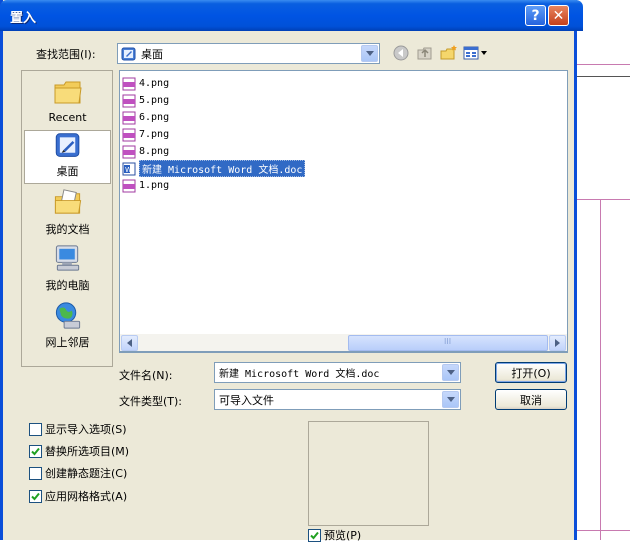 This screenshot has height=543, width=630. What do you see at coordinates (128, 53) in the screenshot?
I see `desktop-small-icon` at bounding box center [128, 53].